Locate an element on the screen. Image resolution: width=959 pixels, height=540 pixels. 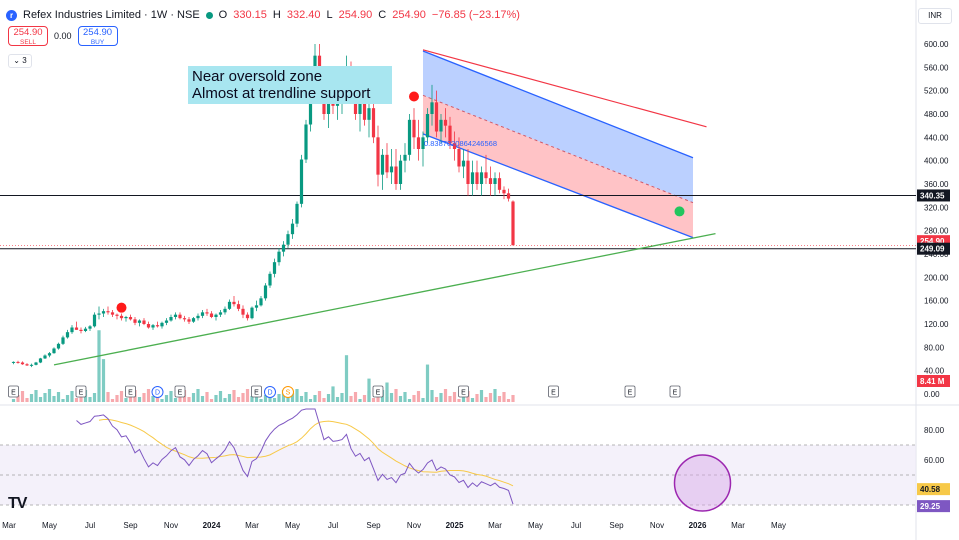
fib-level-label: 0.8387020864246568 is located at coordinates (460, 143).